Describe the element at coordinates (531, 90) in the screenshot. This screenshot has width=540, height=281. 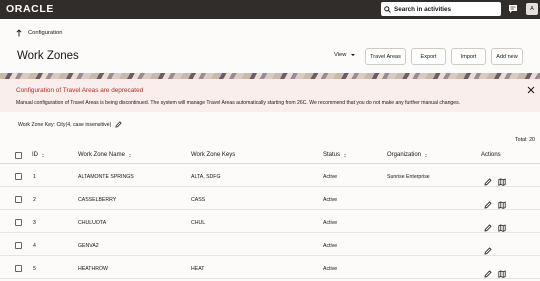
I see `close-icon` at that location.